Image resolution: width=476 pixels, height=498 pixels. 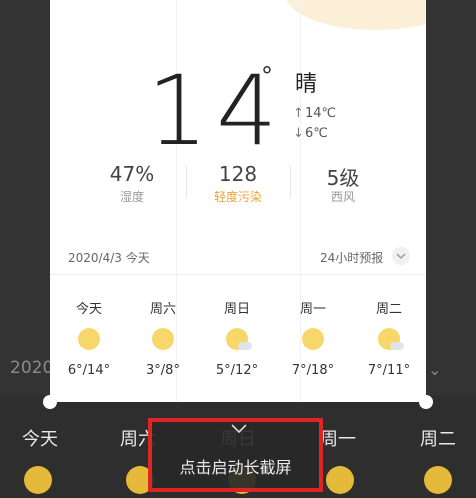 I want to click on high-temperature: ↑14℃, so click(x=314, y=113).